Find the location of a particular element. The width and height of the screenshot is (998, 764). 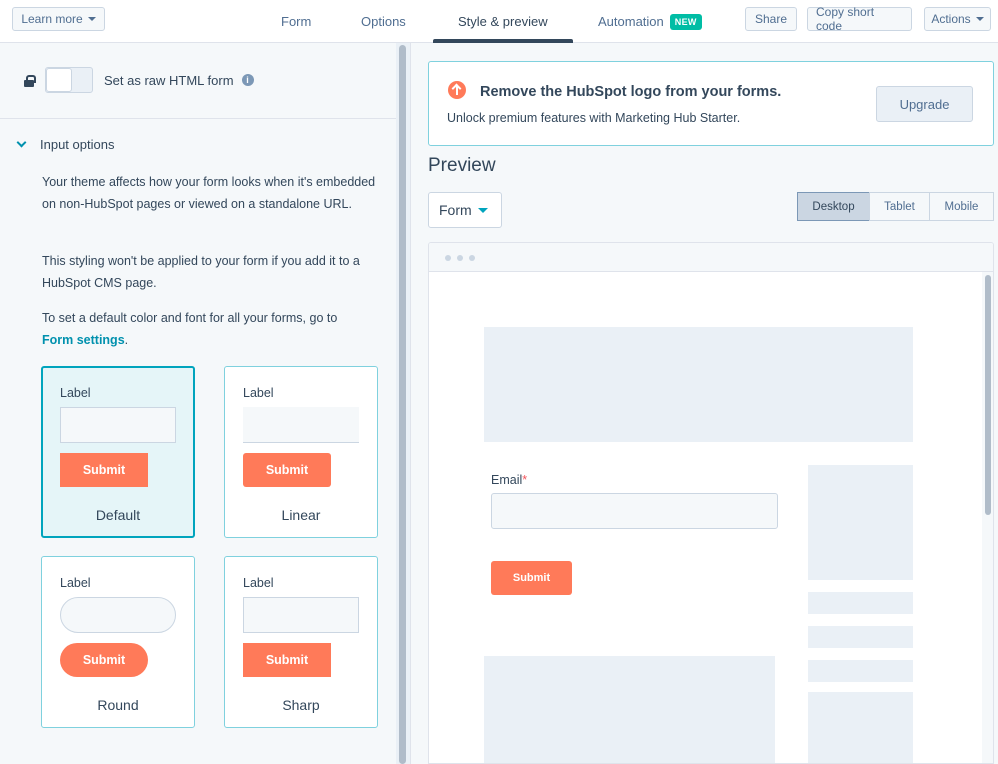

desktop-button: Desktop is located at coordinates (833, 206).